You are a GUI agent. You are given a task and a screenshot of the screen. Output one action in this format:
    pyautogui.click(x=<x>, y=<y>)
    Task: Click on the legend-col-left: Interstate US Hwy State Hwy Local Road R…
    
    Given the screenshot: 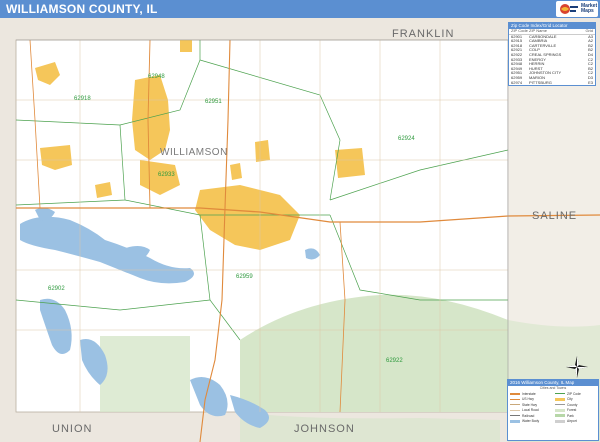 What is the action you would take?
    pyautogui.click(x=530, y=407)
    